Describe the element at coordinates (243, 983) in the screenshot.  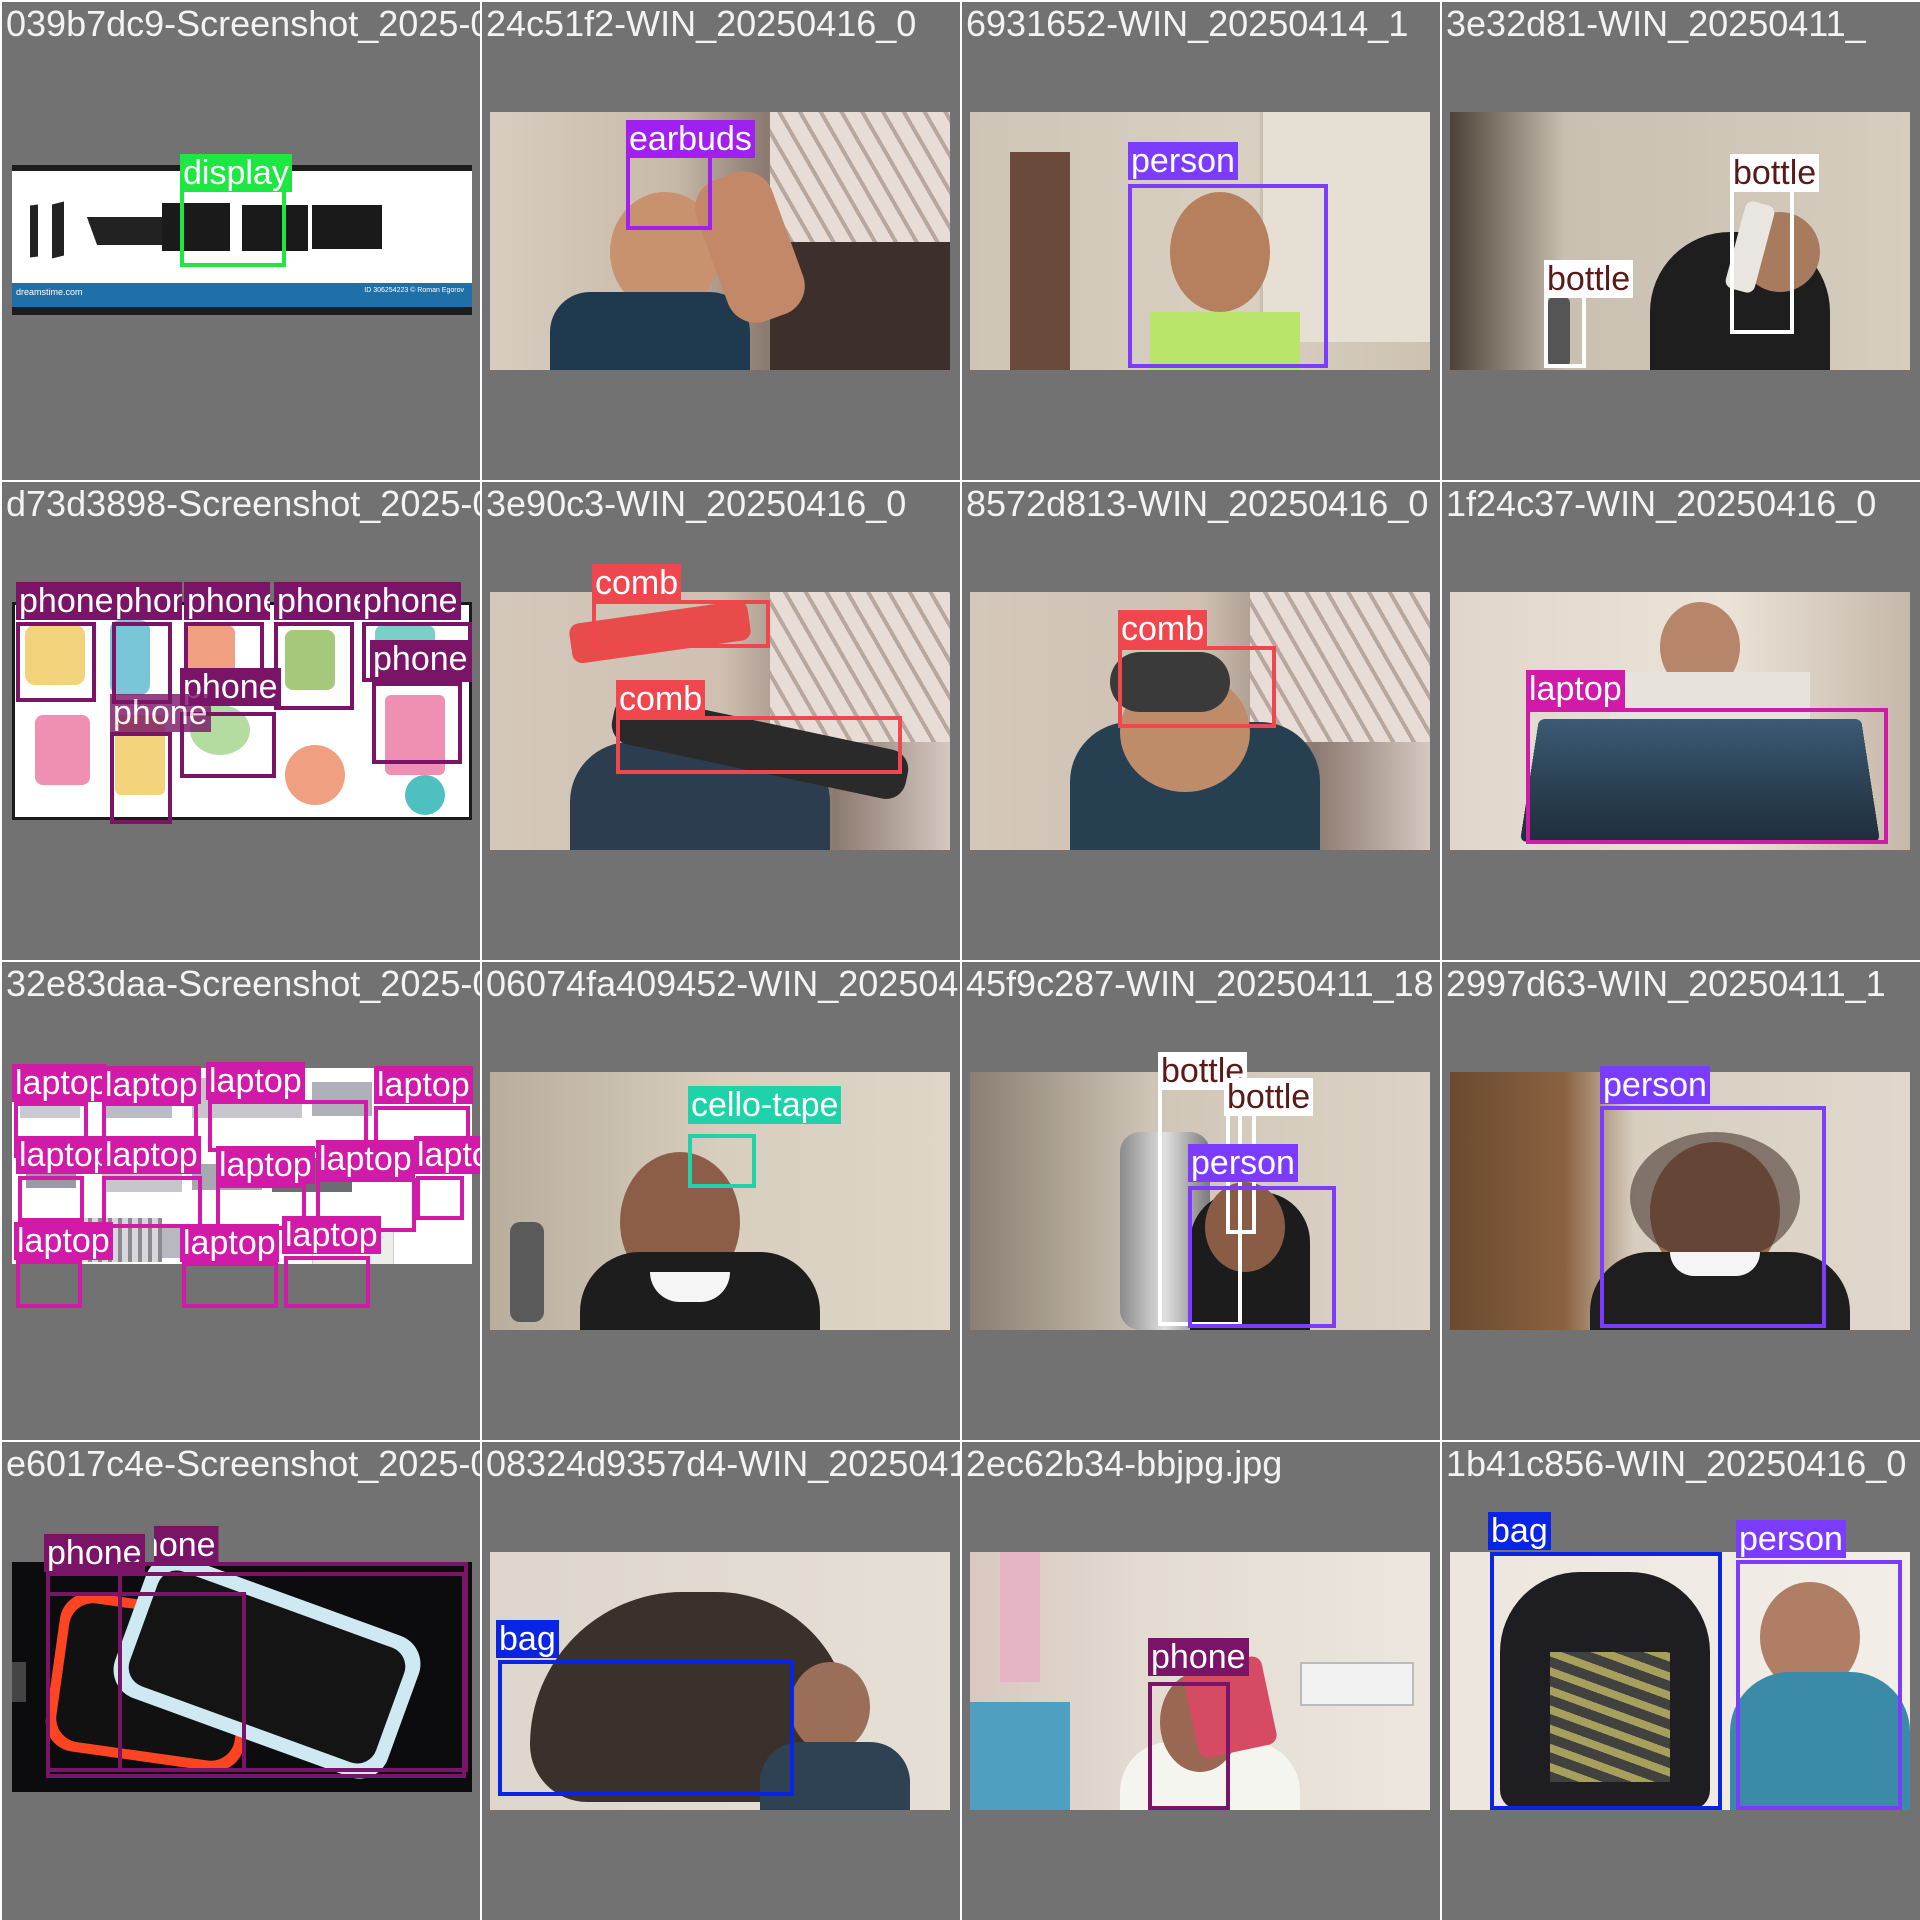
I see `cell-title: 32e83daa-Screenshot_2025-04-11_1` at that location.